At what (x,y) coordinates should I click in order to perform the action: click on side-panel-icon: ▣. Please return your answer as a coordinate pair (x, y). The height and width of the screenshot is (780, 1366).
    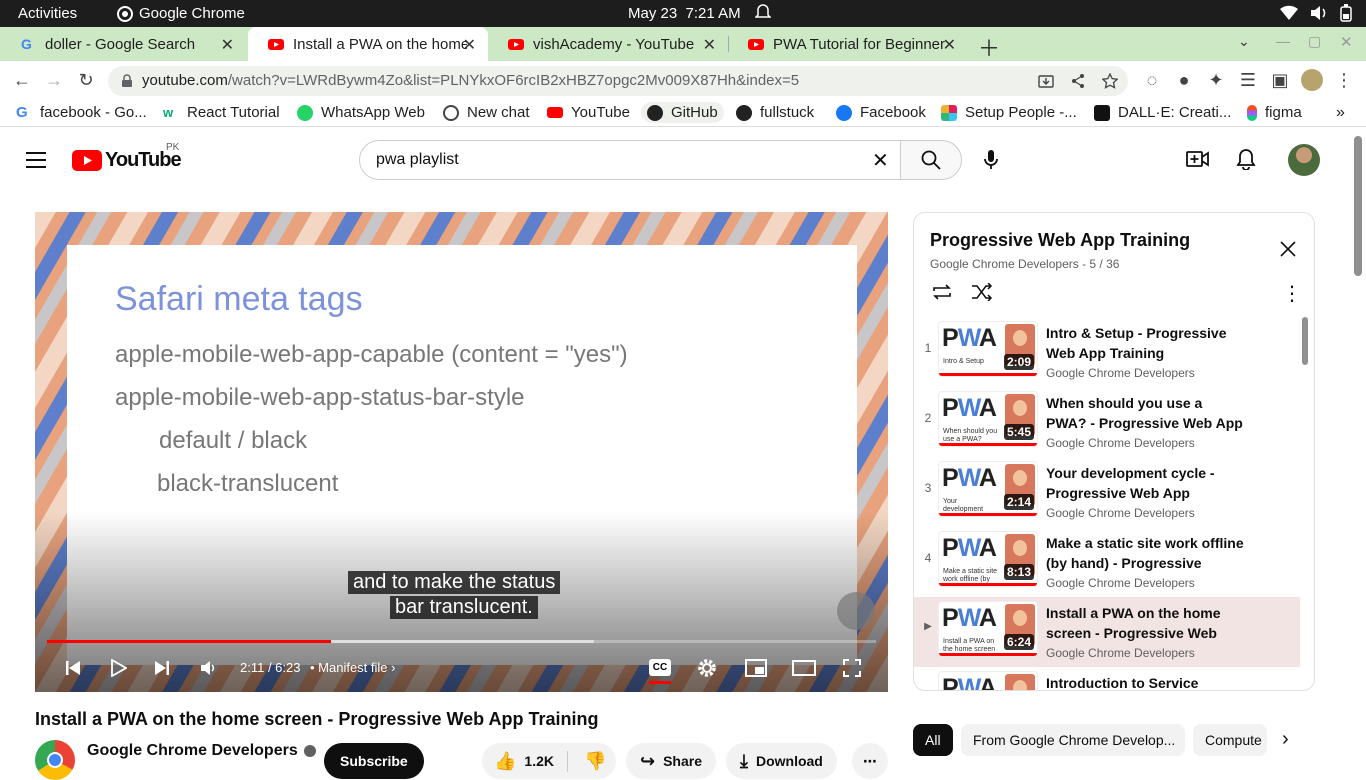
    Looking at the image, I should click on (1280, 80).